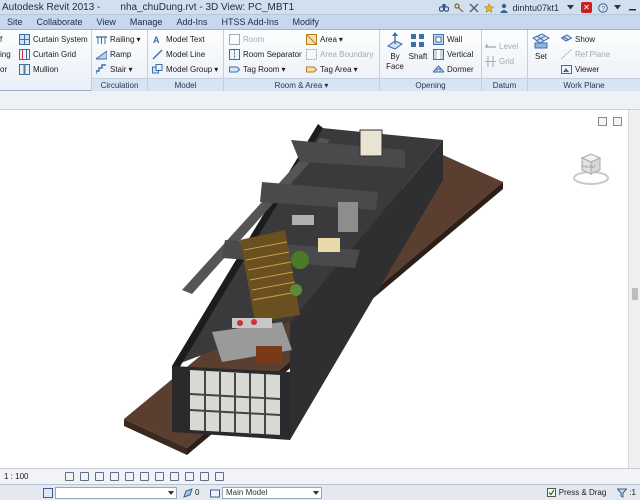 Image resolution: width=640 pixels, height=500 pixels. I want to click on exchange-x-icon: ✕, so click(586, 7).